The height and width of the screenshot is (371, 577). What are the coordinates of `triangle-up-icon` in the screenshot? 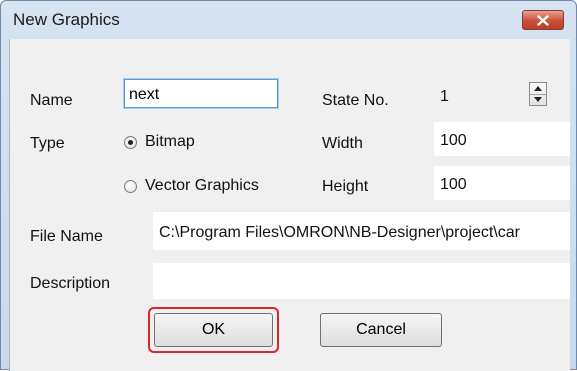 It's located at (538, 88).